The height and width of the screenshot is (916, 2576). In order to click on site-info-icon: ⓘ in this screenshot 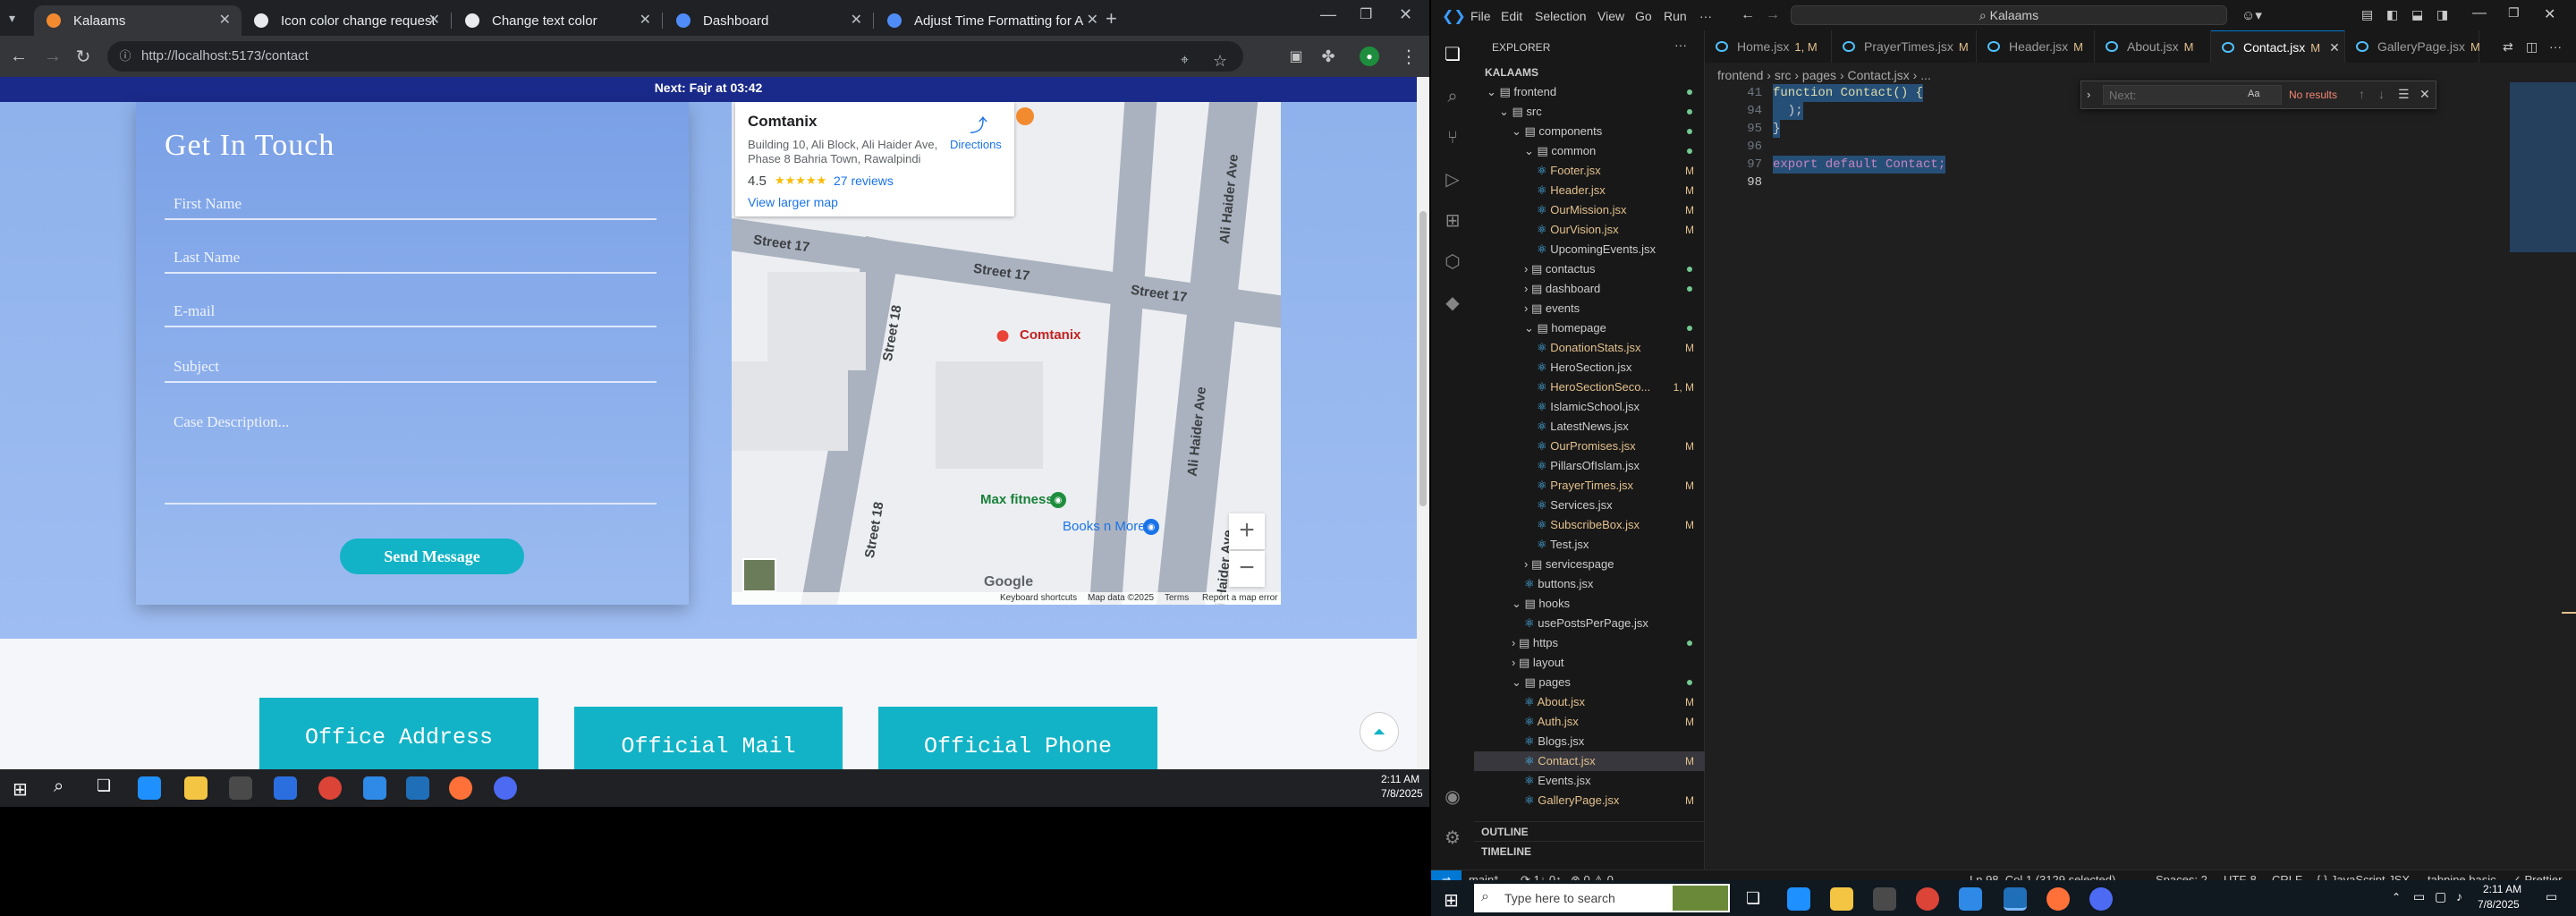, I will do `click(125, 56)`.